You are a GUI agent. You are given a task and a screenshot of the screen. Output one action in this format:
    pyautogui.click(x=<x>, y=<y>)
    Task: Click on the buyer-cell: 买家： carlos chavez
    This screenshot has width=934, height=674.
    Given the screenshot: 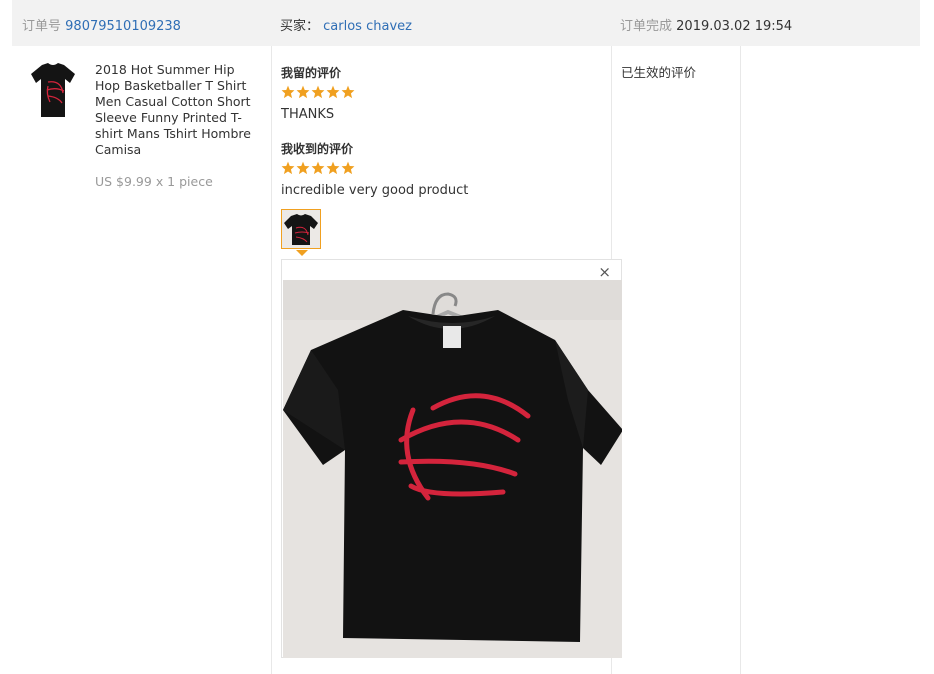 What is the action you would take?
    pyautogui.click(x=346, y=24)
    